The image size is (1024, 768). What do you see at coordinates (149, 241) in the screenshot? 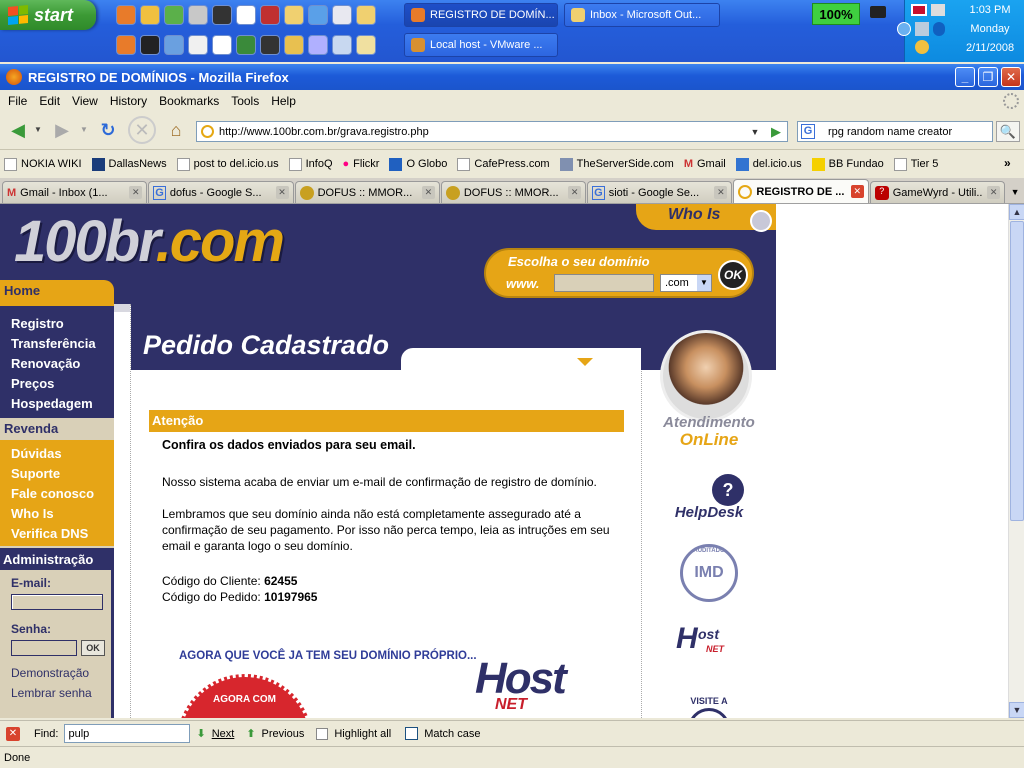
I see `site-logo: 100br.com` at bounding box center [149, 241].